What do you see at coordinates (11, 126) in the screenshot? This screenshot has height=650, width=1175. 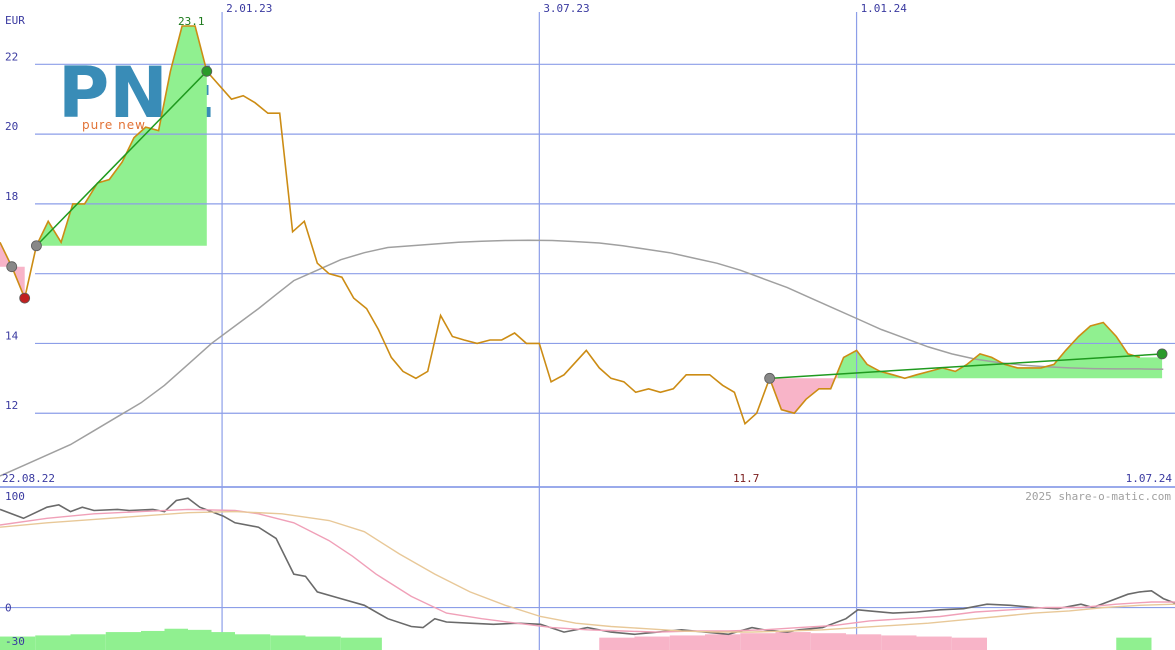 I see `y-tick-label: 20` at bounding box center [11, 126].